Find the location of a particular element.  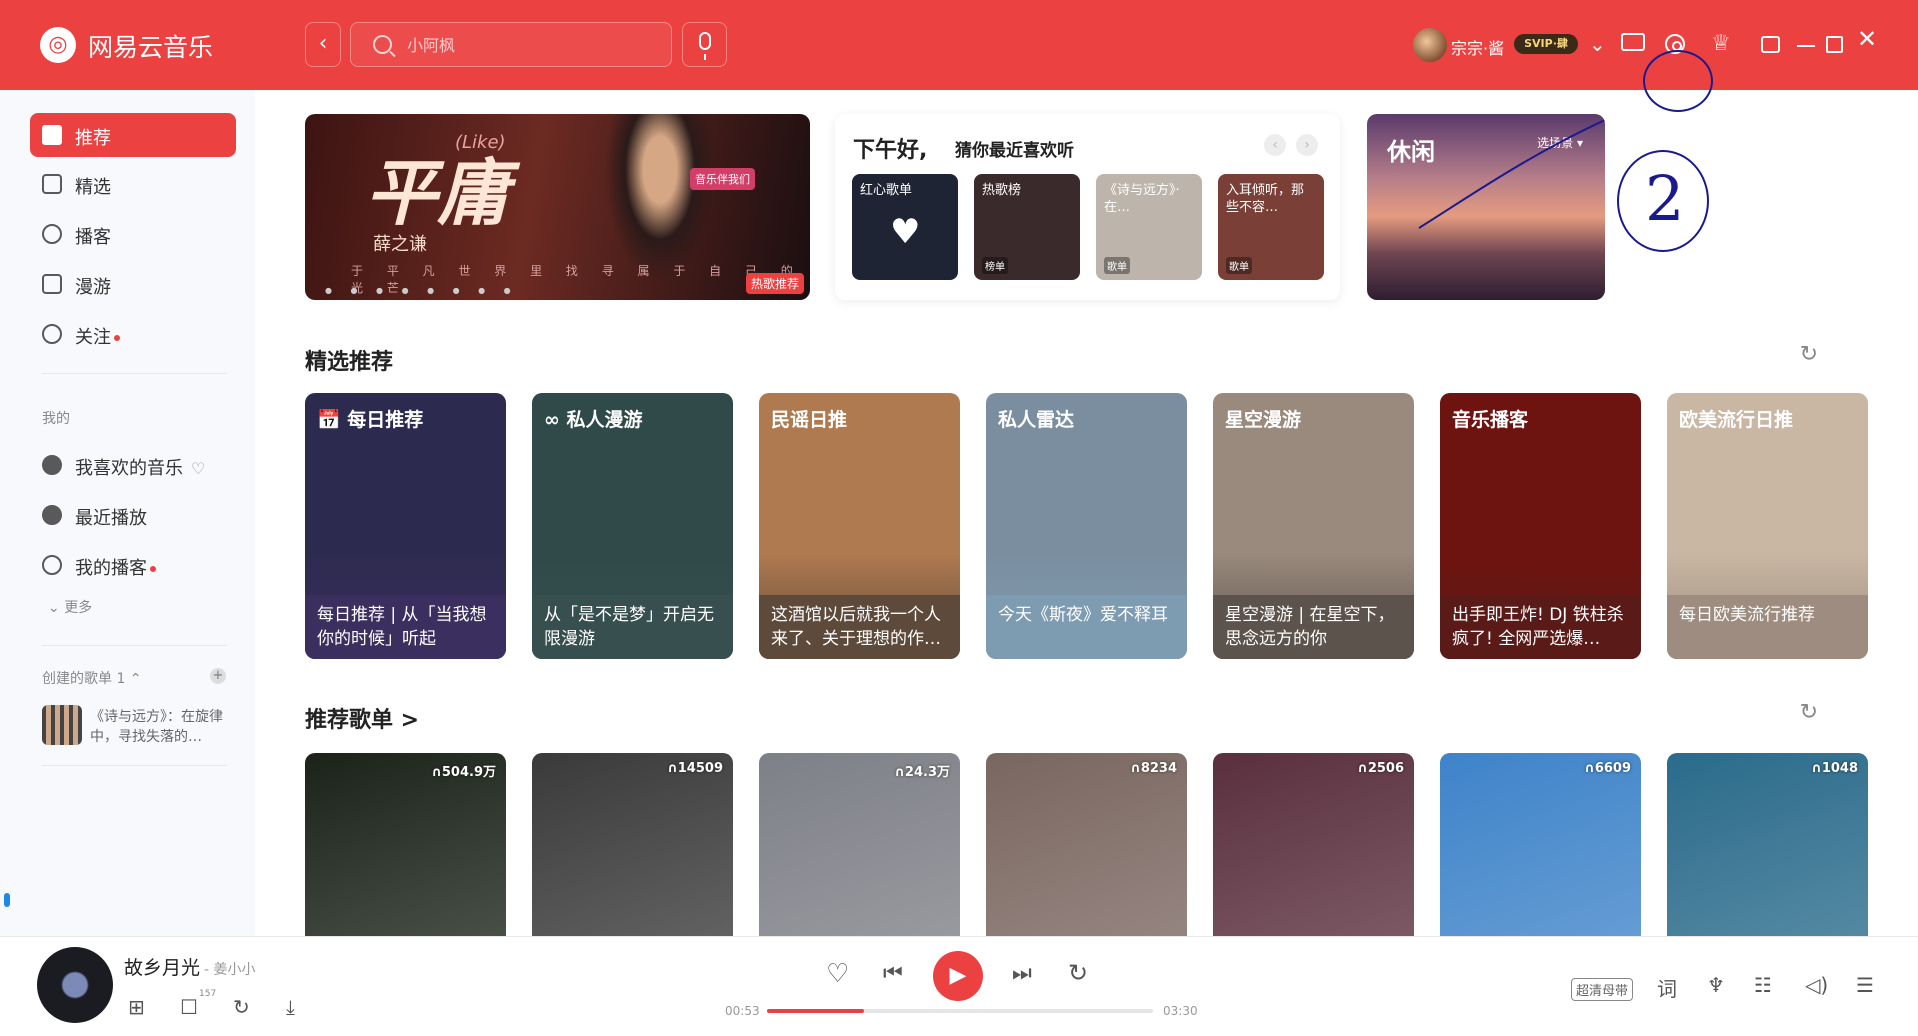

featured-card-desc: 从「是不是梦」开启无限漫游 is located at coordinates (632, 627).